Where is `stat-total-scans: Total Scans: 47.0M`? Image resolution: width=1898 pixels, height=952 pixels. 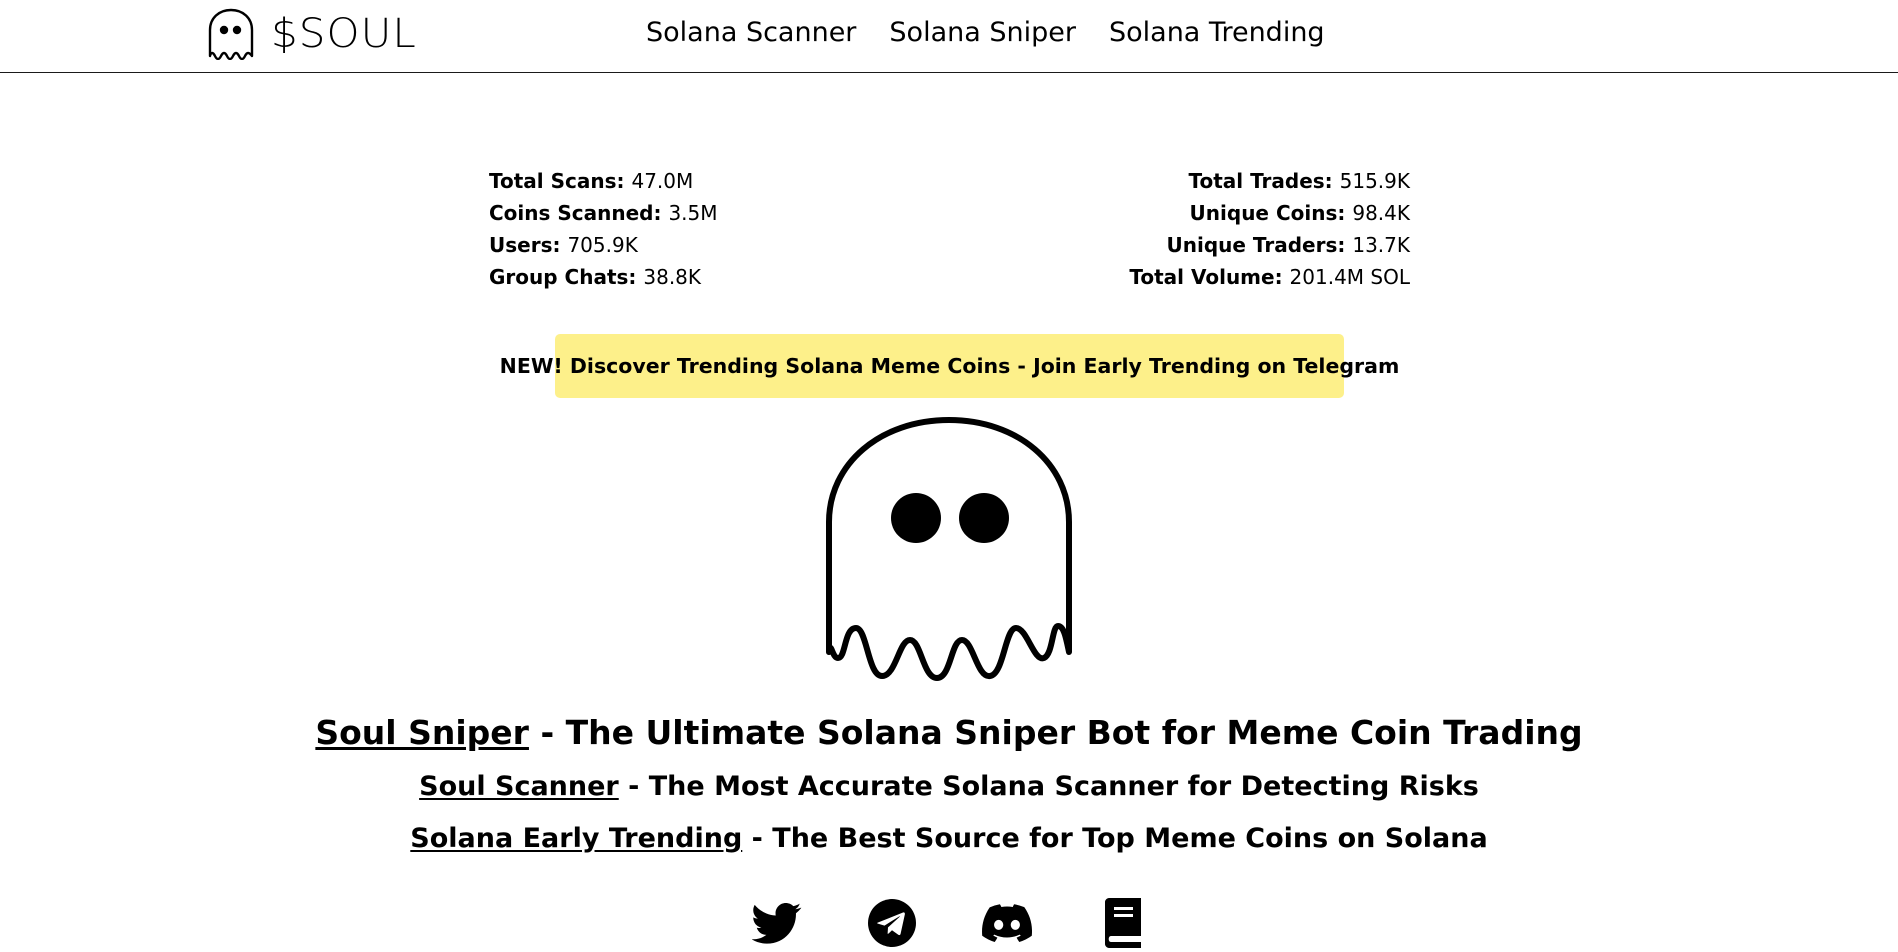
stat-total-scans: Total Scans: 47.0M is located at coordinates (603, 181).